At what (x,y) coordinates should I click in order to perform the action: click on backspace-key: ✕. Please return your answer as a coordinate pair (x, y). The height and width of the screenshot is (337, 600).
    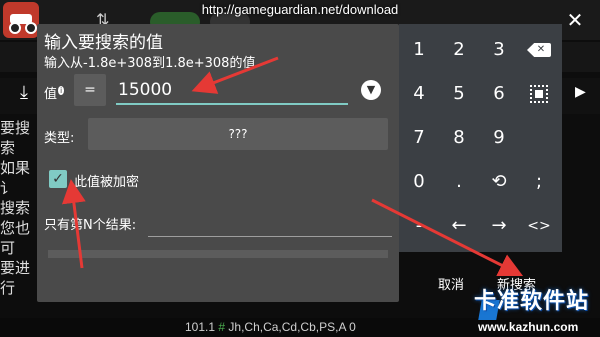
    Looking at the image, I should click on (539, 50).